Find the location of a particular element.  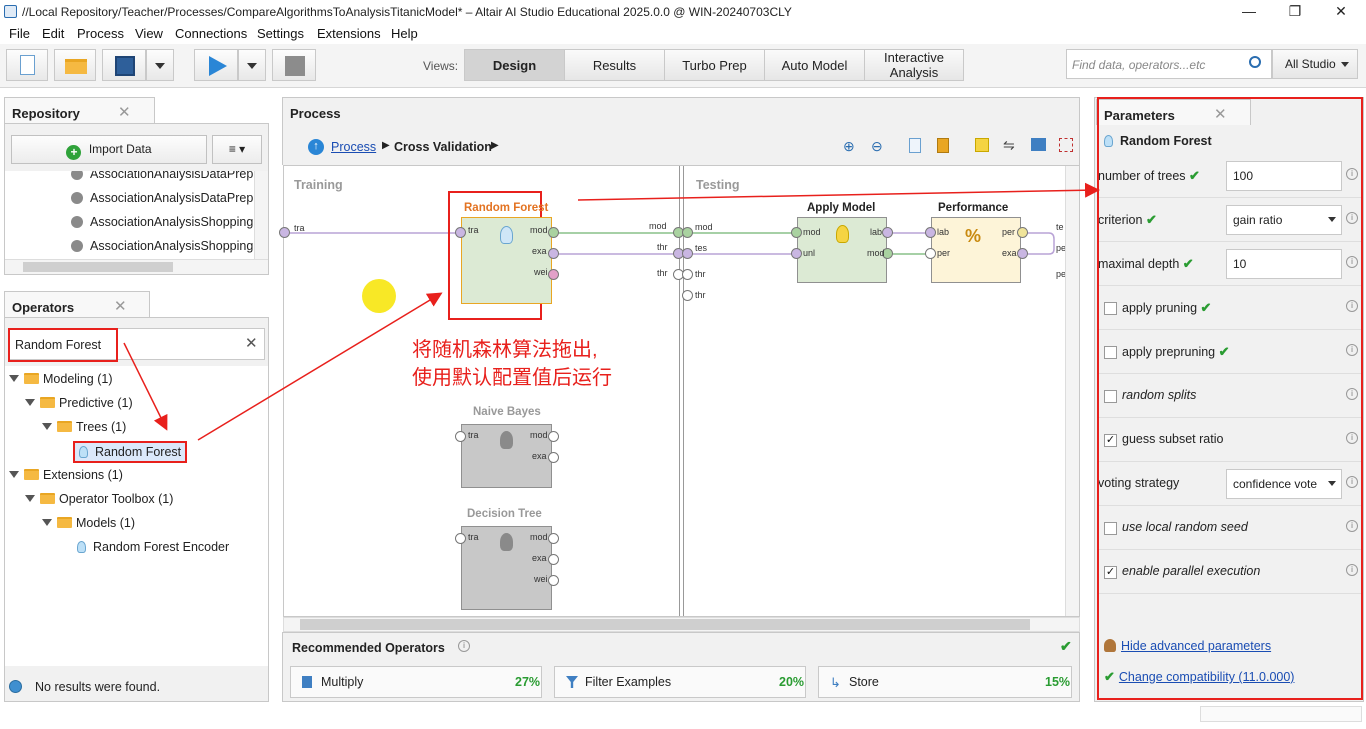

recommended-item-store: ↳ Store 15% is located at coordinates (945, 682).